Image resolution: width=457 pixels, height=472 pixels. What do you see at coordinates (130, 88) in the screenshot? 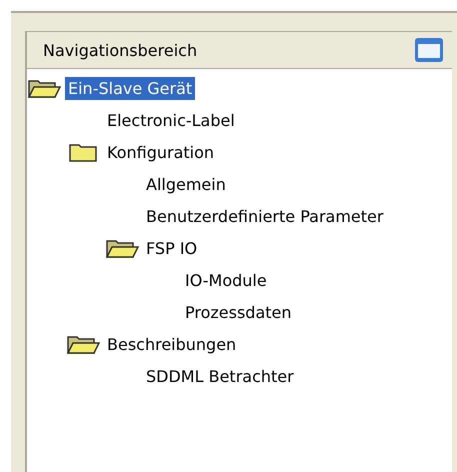
I see `tree-item: Ein-Slave Gerät` at bounding box center [130, 88].